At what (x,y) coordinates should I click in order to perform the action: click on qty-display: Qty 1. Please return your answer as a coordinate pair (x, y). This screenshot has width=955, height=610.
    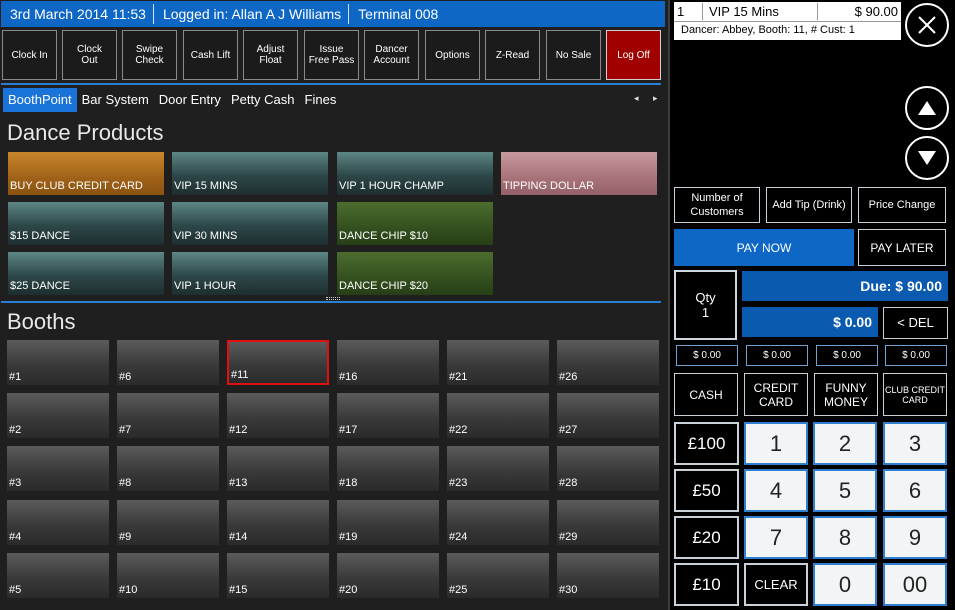
    Looking at the image, I should click on (705, 305).